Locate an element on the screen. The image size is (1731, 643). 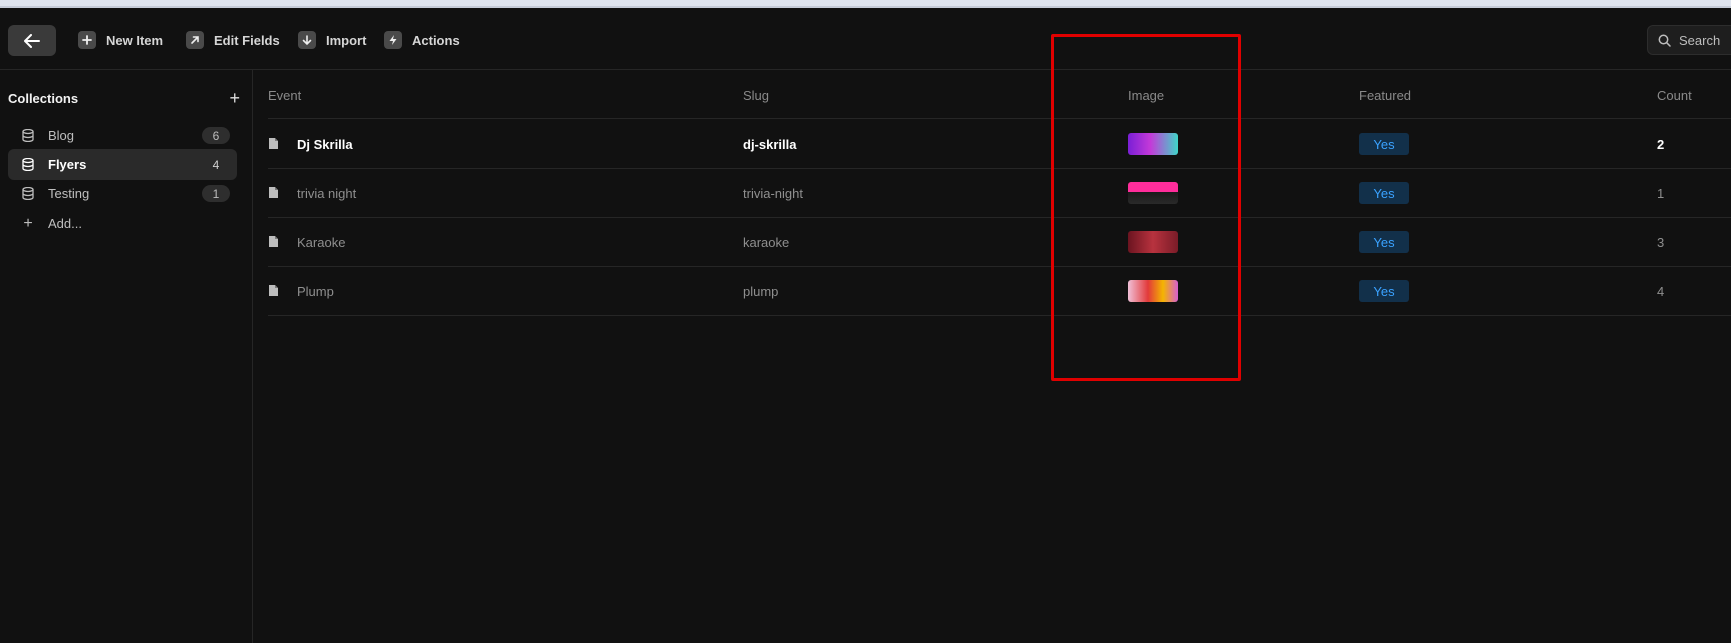
arrow-down-icon is located at coordinates (307, 40).